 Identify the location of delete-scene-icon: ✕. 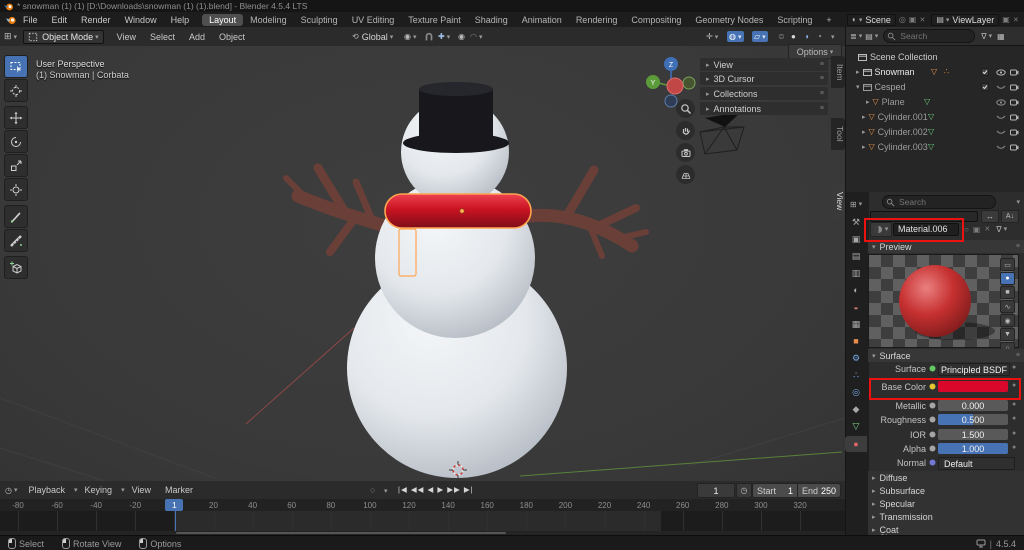
(922, 20).